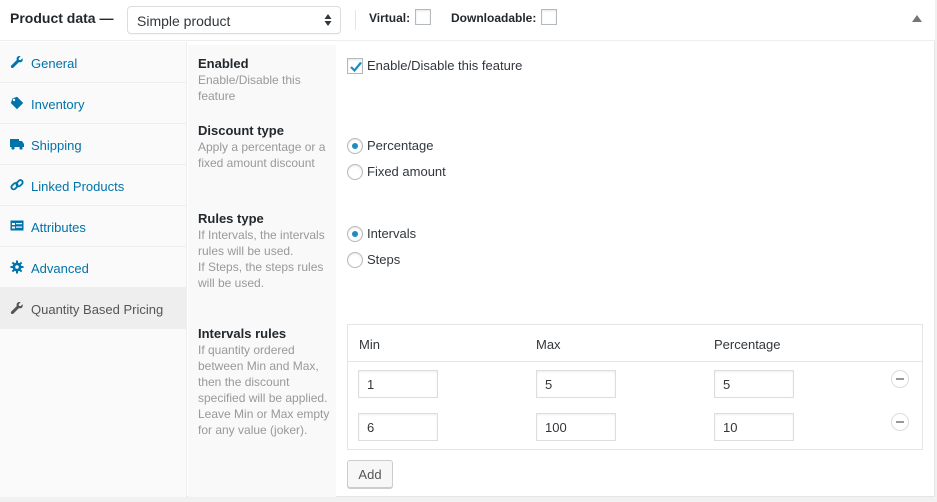 Image resolution: width=937 pixels, height=502 pixels. What do you see at coordinates (97, 309) in the screenshot?
I see `tab-label: Quantity Based Pricing` at bounding box center [97, 309].